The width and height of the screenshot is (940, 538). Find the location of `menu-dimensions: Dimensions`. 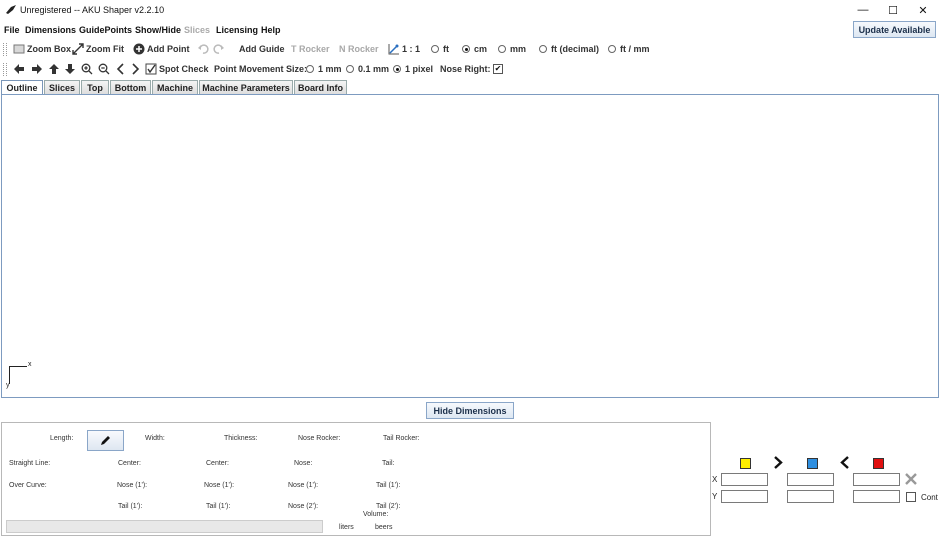

menu-dimensions: Dimensions is located at coordinates (50, 30).